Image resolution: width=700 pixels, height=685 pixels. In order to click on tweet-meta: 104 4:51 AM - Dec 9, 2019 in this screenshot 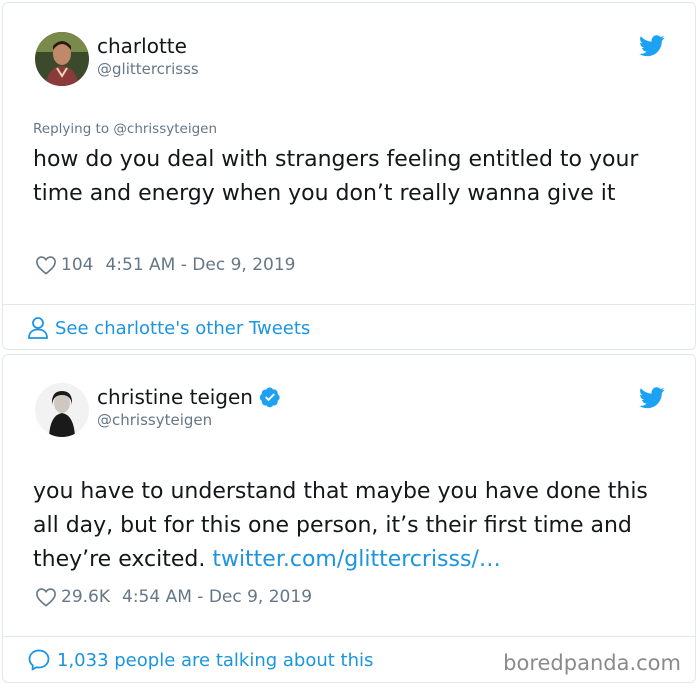, I will do `click(165, 265)`.